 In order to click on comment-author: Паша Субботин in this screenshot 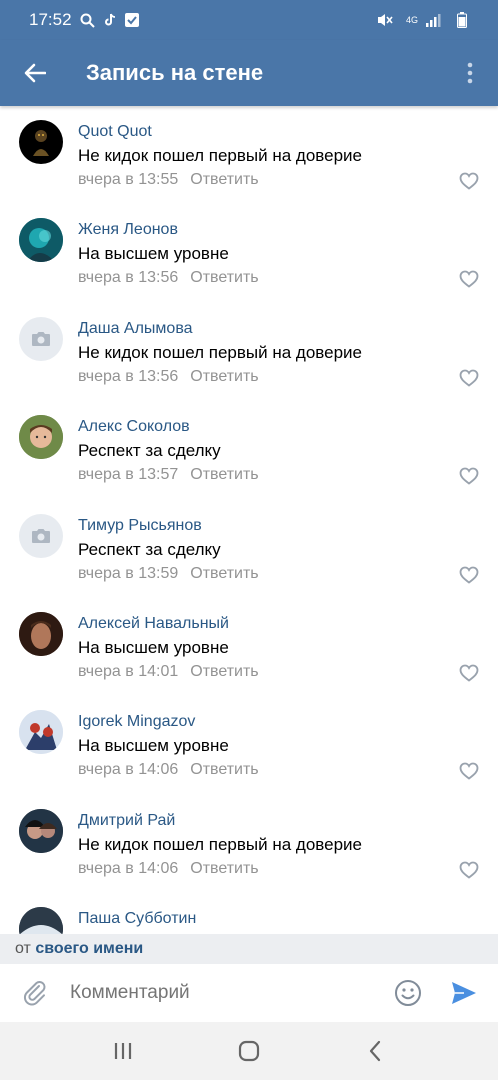, I will do `click(137, 919)`.